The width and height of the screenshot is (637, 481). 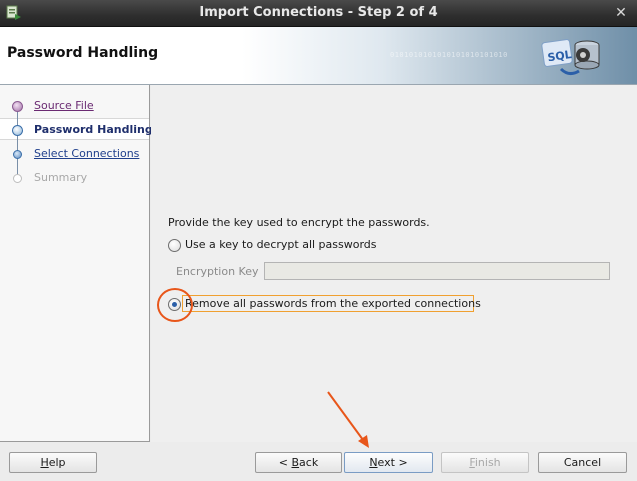 I want to click on help-button: Help, so click(x=53, y=462).